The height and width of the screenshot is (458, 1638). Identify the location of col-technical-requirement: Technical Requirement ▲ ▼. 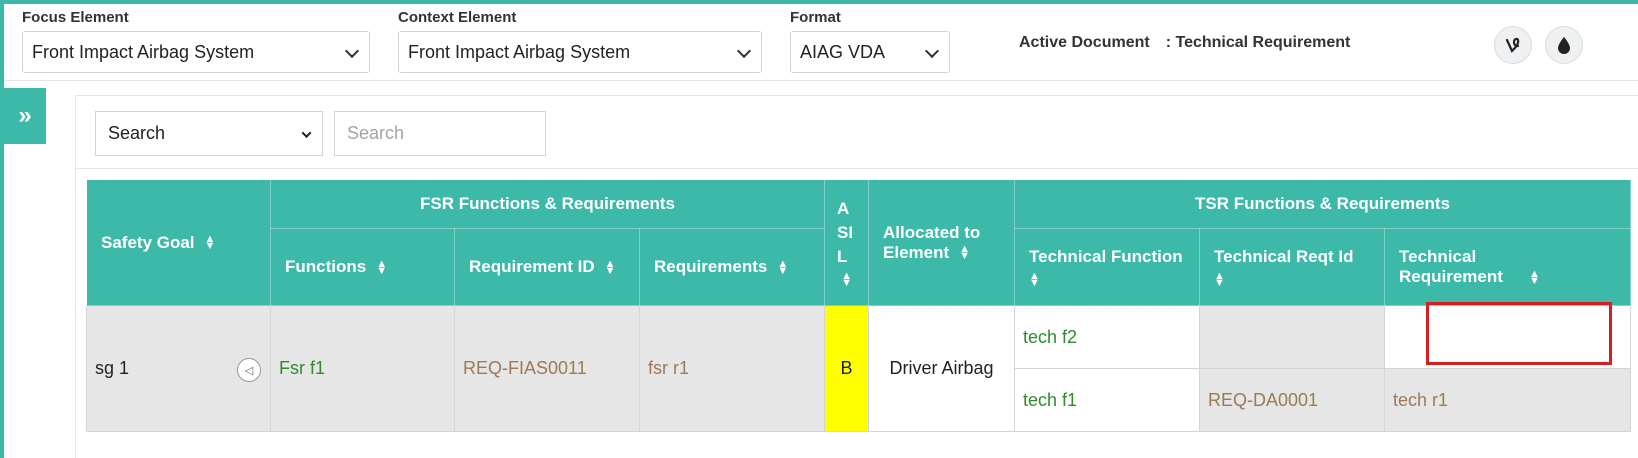
(1508, 267).